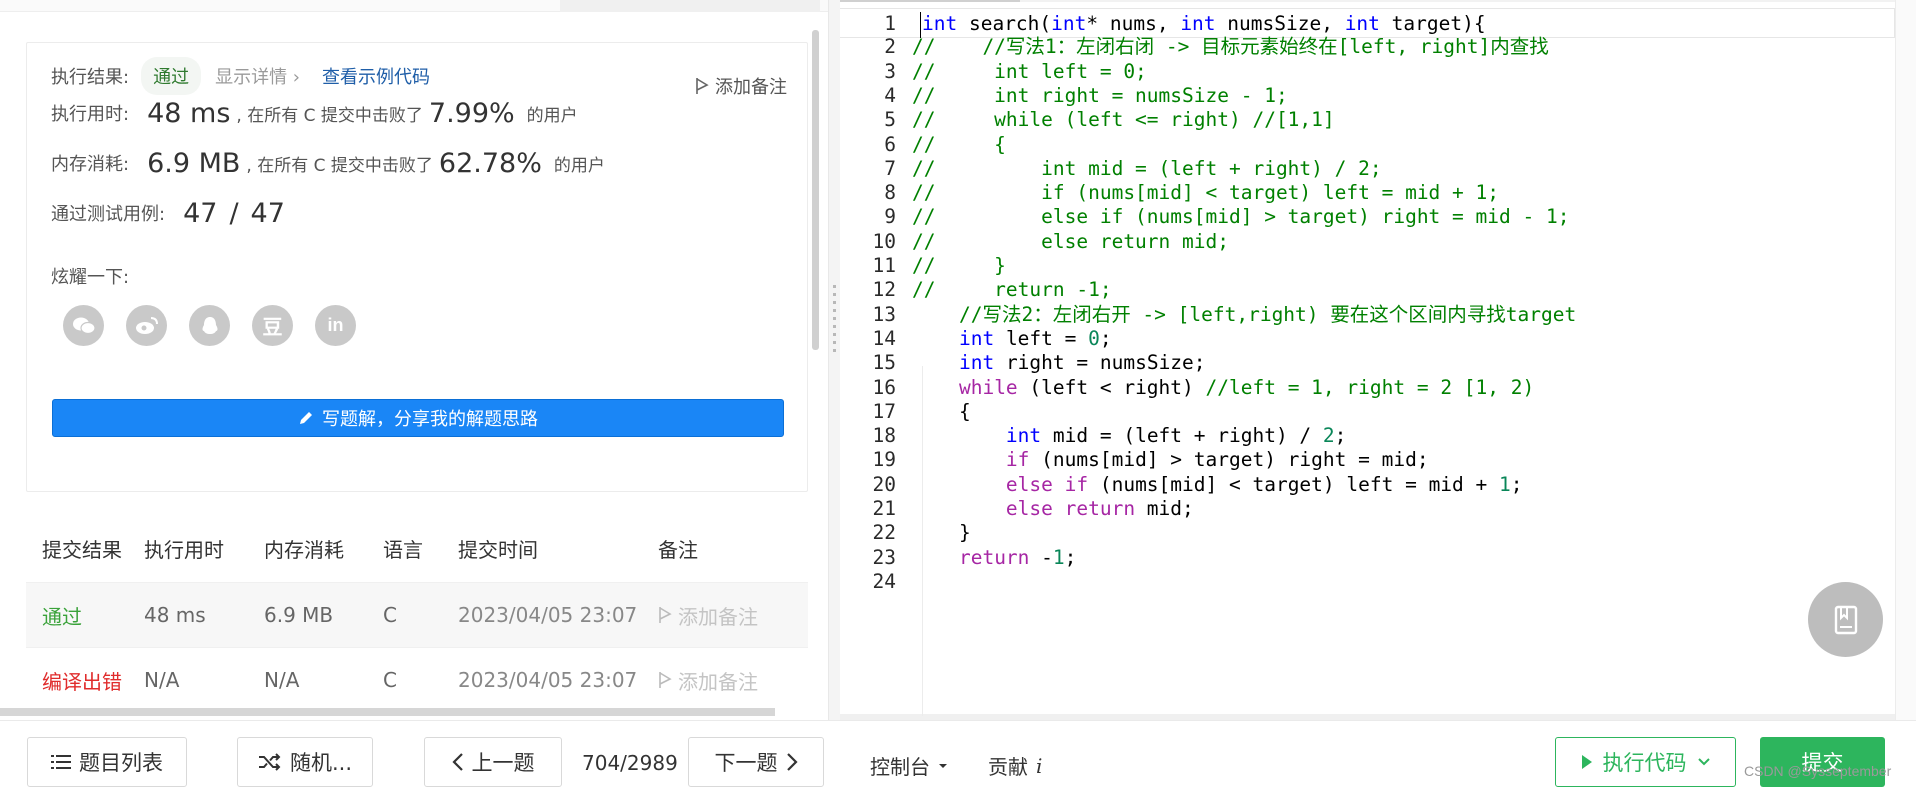 The width and height of the screenshot is (1916, 792). Describe the element at coordinates (630, 763) in the screenshot. I see `problem-counter: 704/2989` at that location.